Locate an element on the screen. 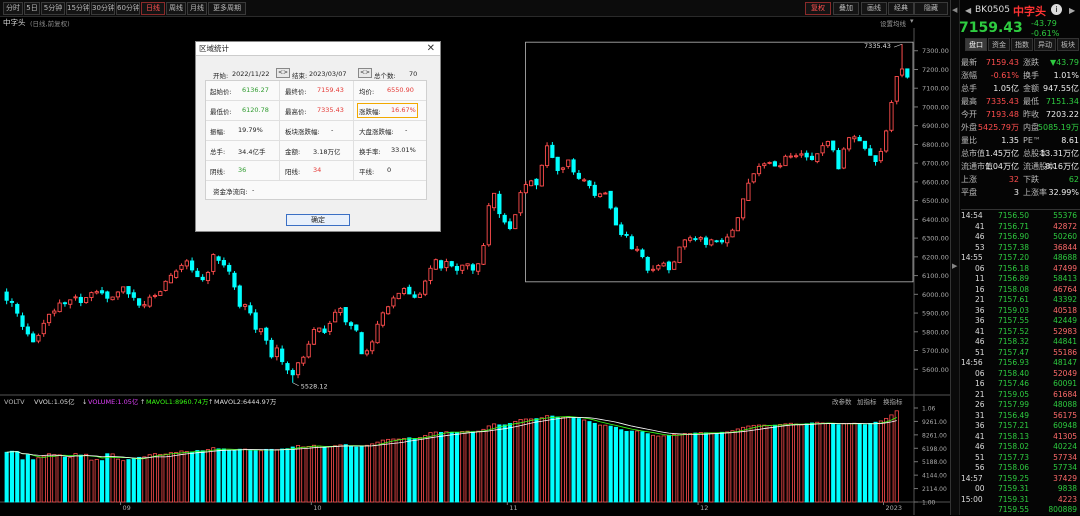  sidebar-tab-1: 资金 is located at coordinates (999, 44).